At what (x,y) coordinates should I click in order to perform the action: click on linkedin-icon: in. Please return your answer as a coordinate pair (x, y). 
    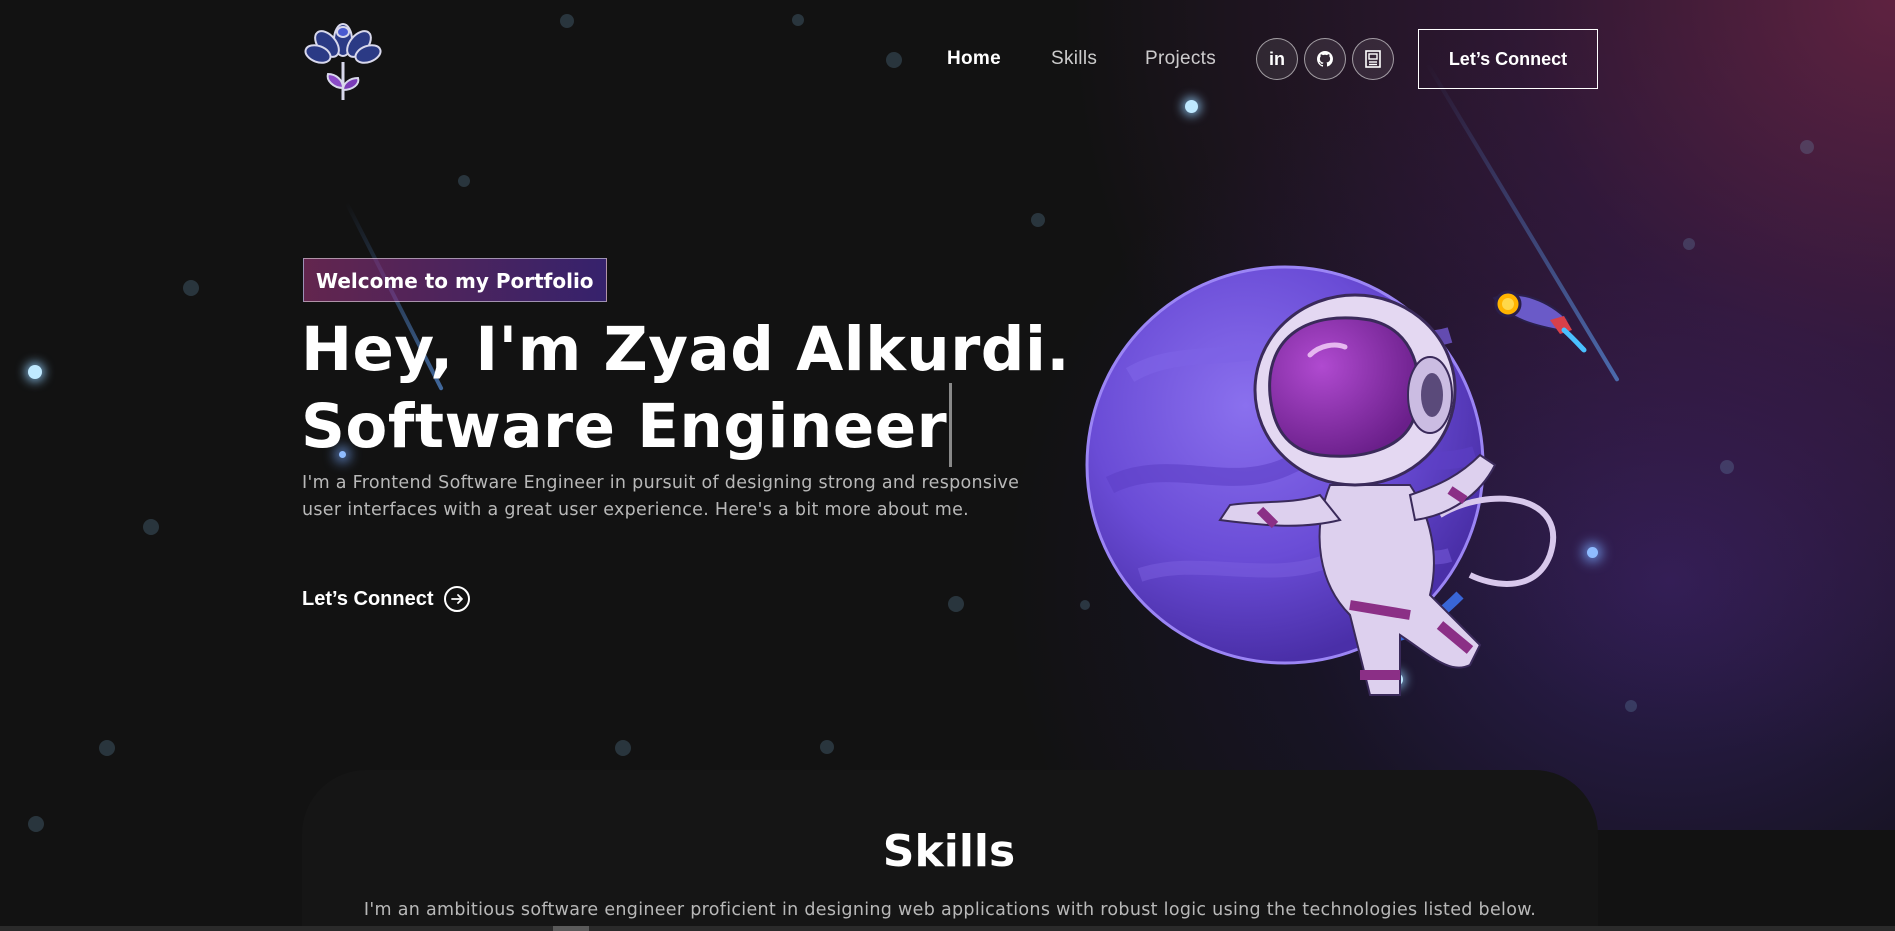
    Looking at the image, I should click on (1277, 58).